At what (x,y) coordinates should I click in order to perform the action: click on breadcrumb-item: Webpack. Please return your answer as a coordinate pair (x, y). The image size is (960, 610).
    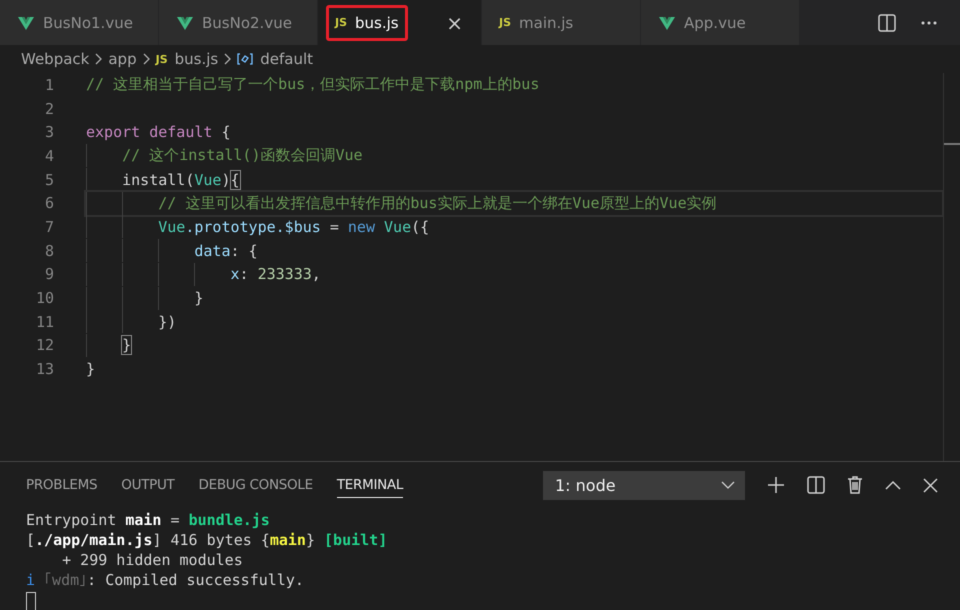
    Looking at the image, I should click on (55, 59).